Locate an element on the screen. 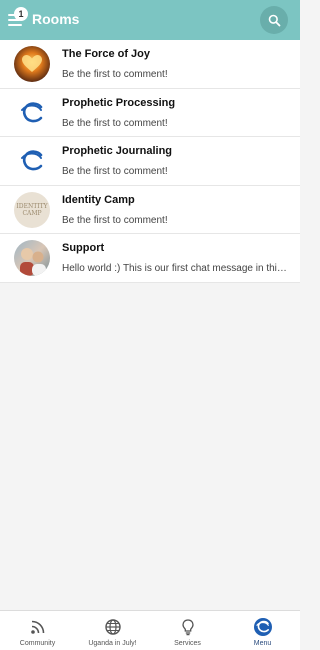 Image resolution: width=320 pixels, height=650 pixels. room-name: Support is located at coordinates (83, 248).